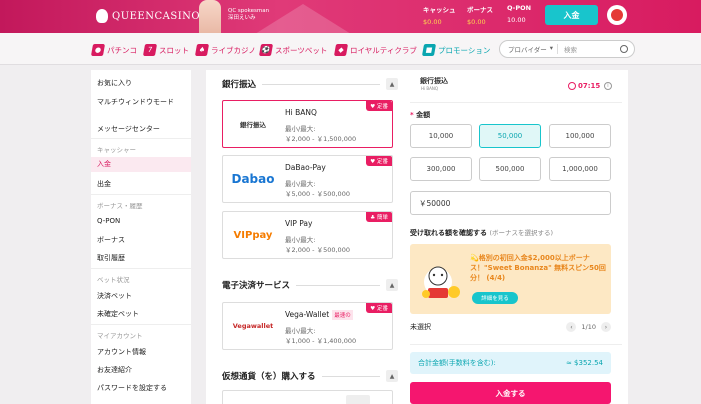  Describe the element at coordinates (341, 50) in the screenshot. I see `diamond-icon: ◆` at that location.